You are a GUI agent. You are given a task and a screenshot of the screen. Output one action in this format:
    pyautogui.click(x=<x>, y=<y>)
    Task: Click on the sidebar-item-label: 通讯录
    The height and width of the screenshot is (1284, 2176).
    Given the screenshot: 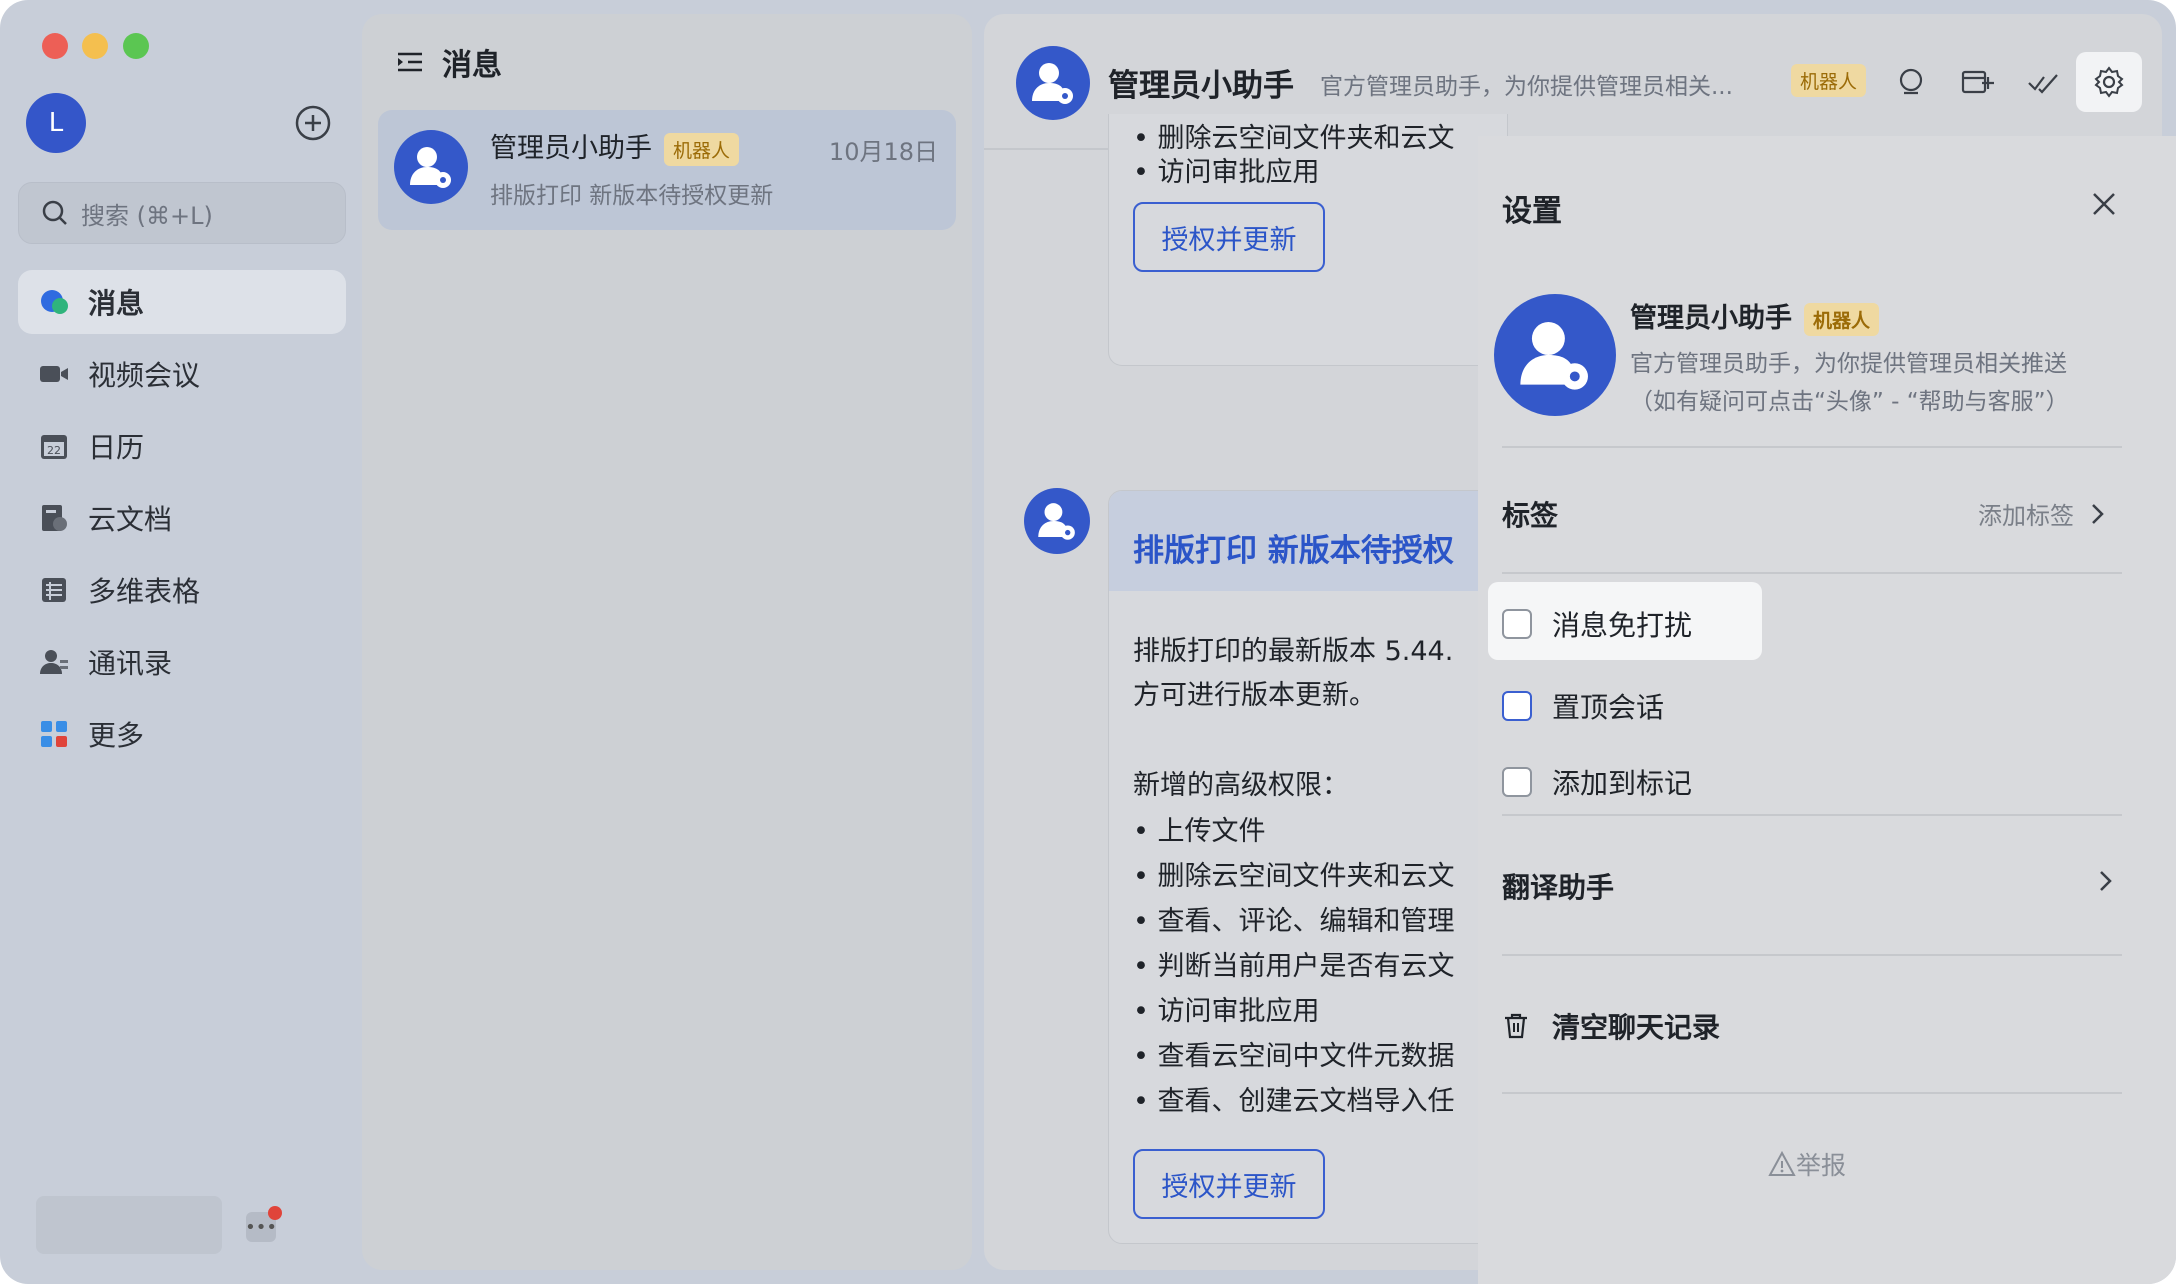 What is the action you would take?
    pyautogui.click(x=130, y=663)
    